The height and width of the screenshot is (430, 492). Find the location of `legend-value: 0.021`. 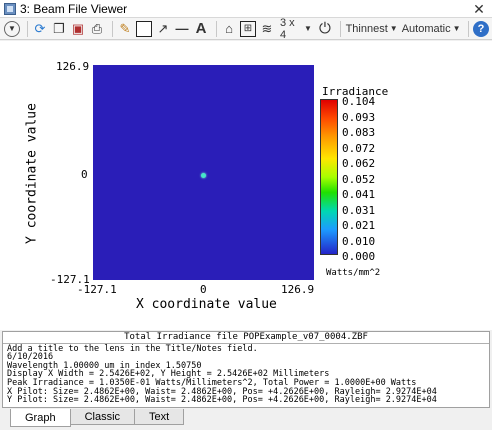

legend-value: 0.021 is located at coordinates (359, 225).